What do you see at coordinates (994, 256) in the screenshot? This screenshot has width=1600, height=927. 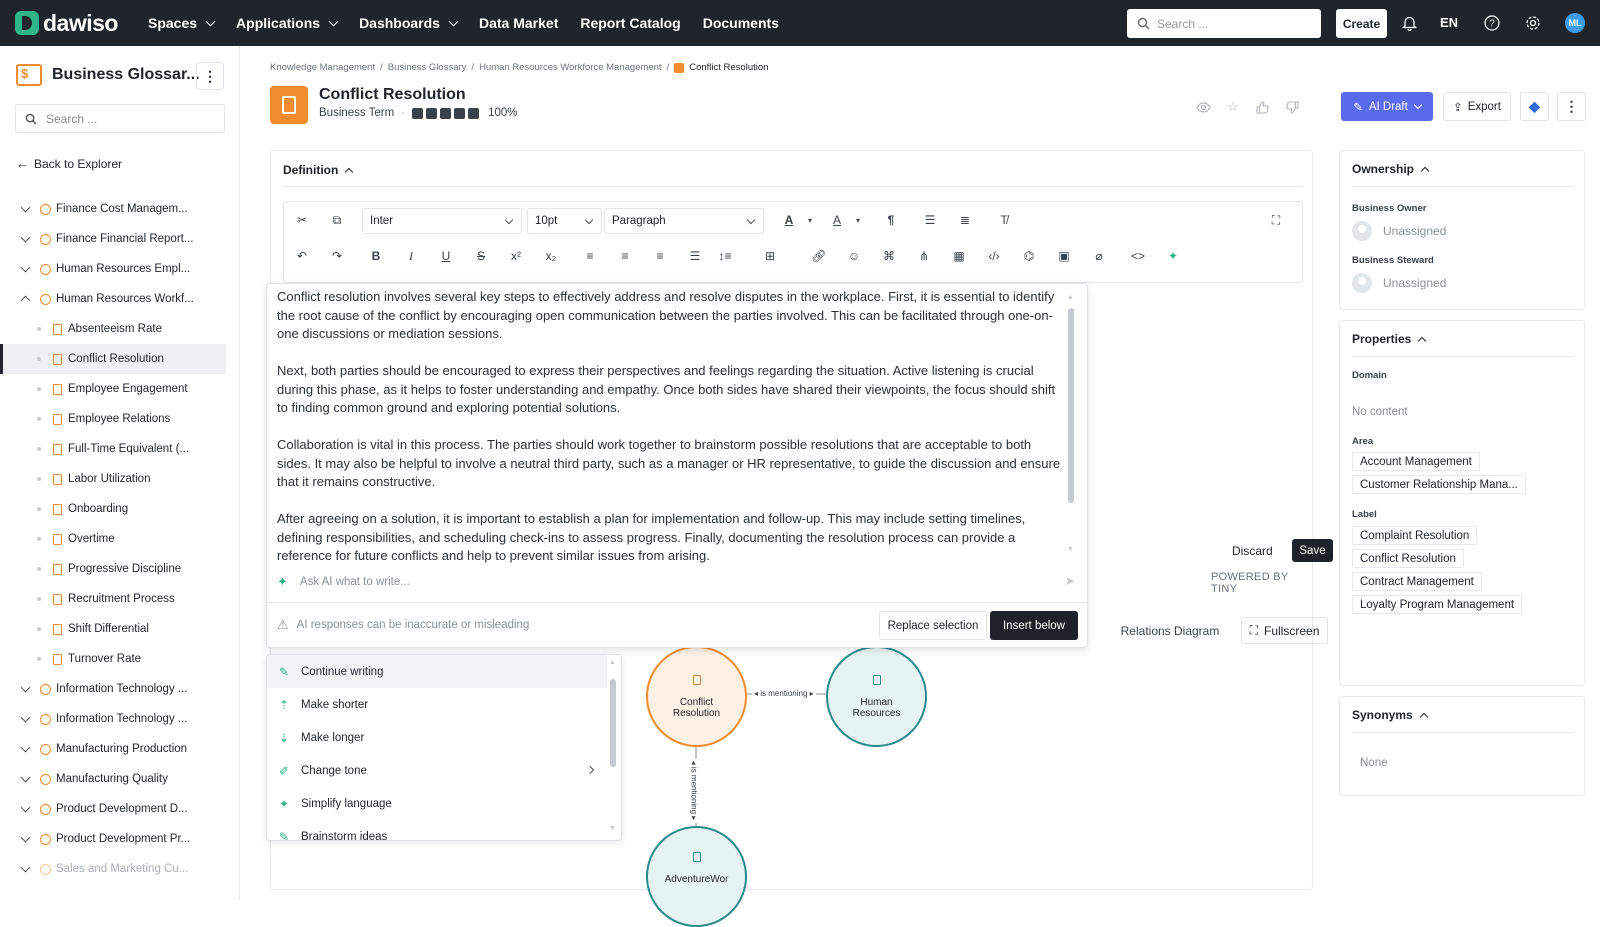 I see `code-inline-icon: ‹/›` at bounding box center [994, 256].